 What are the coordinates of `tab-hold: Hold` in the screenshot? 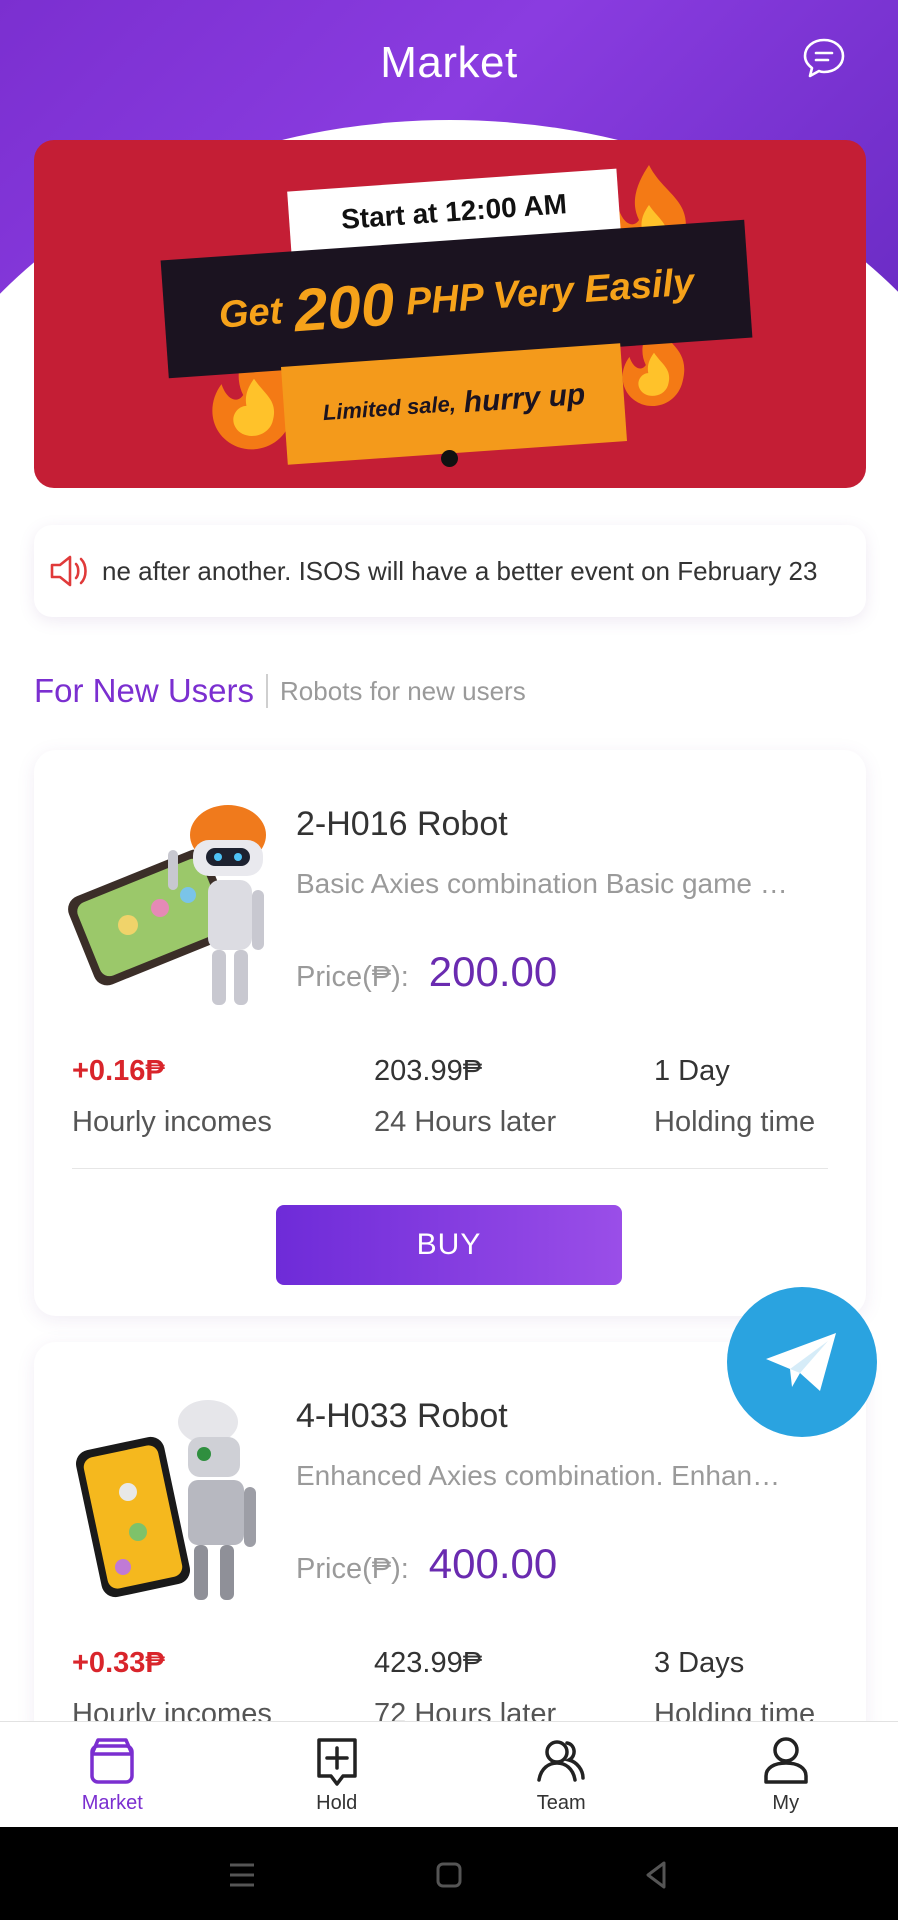 It's located at (337, 1774).